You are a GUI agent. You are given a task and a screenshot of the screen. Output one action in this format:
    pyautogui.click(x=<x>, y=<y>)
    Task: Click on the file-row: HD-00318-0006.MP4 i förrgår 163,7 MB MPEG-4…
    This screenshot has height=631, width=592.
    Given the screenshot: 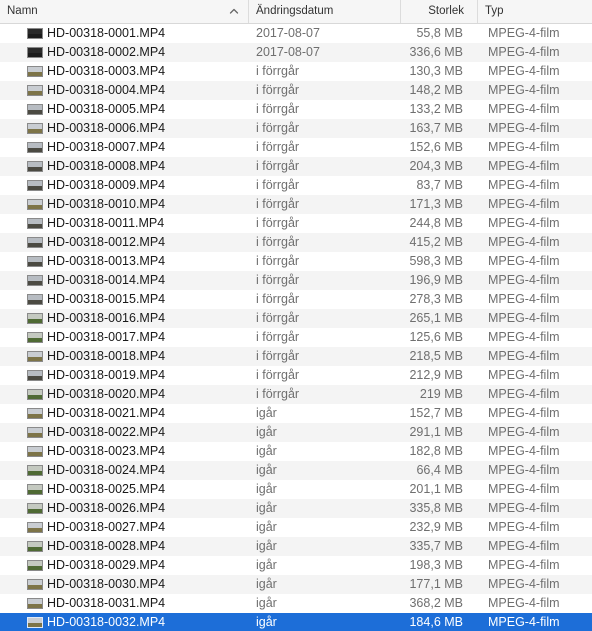 What is the action you would take?
    pyautogui.click(x=296, y=128)
    